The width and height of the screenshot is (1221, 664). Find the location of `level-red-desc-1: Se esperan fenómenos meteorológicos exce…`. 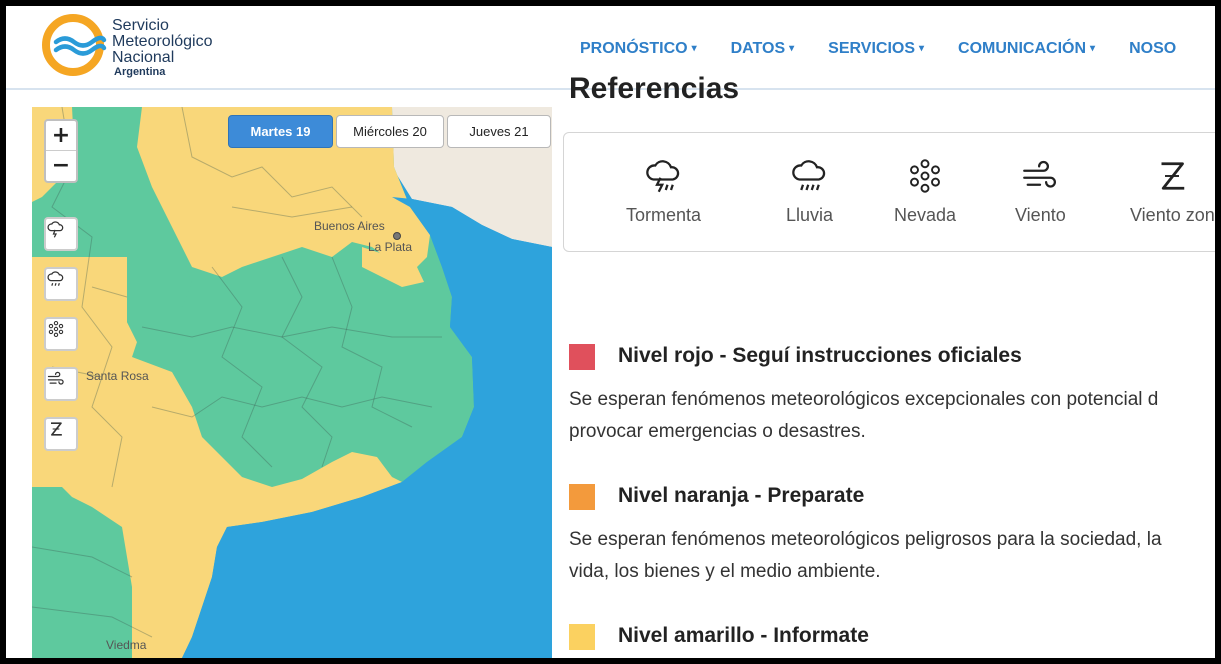

level-red-desc-1: Se esperan fenómenos meteorológicos exce… is located at coordinates (864, 399).